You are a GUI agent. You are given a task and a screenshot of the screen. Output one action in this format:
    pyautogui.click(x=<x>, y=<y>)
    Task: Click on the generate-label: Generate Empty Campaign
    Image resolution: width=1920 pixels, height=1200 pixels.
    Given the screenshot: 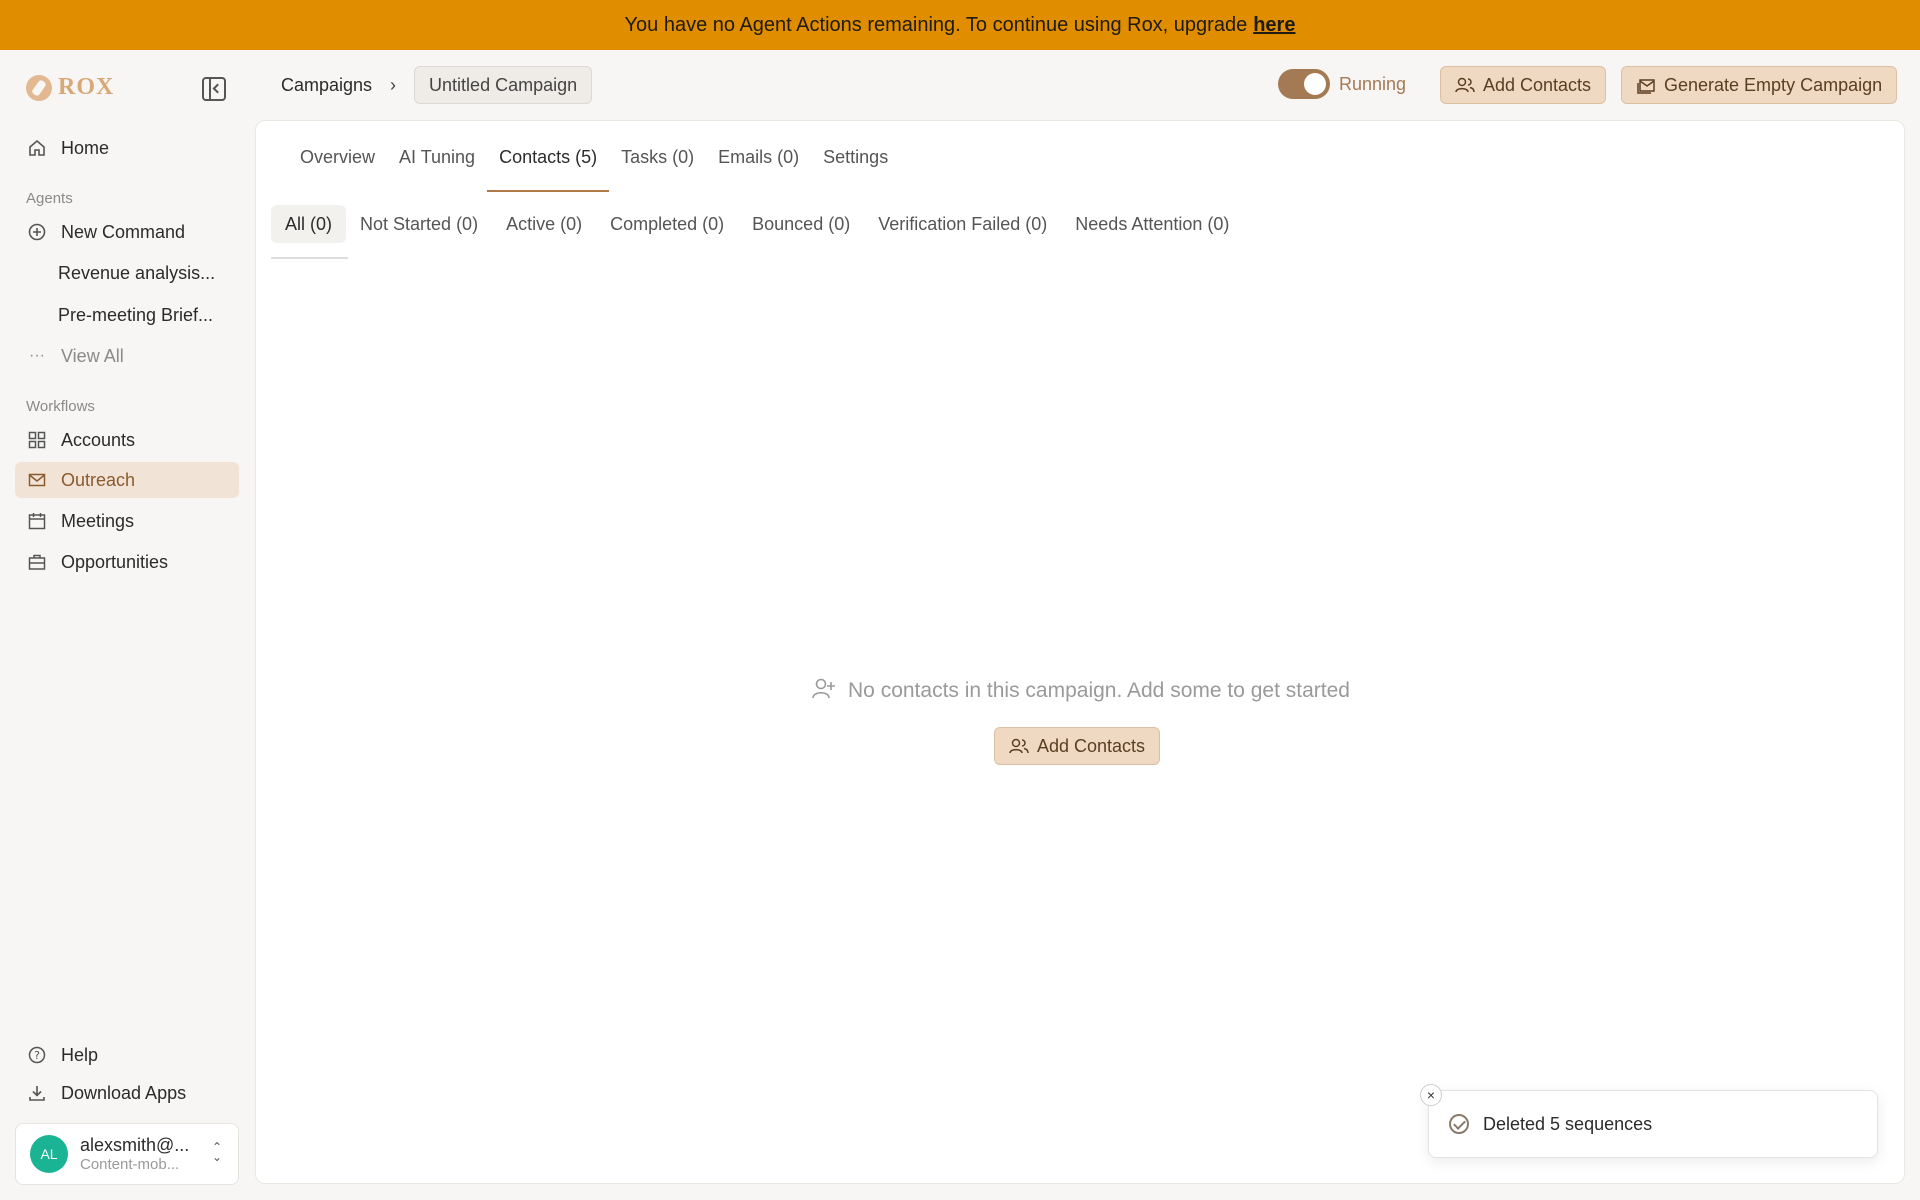 What is the action you would take?
    pyautogui.click(x=1773, y=84)
    